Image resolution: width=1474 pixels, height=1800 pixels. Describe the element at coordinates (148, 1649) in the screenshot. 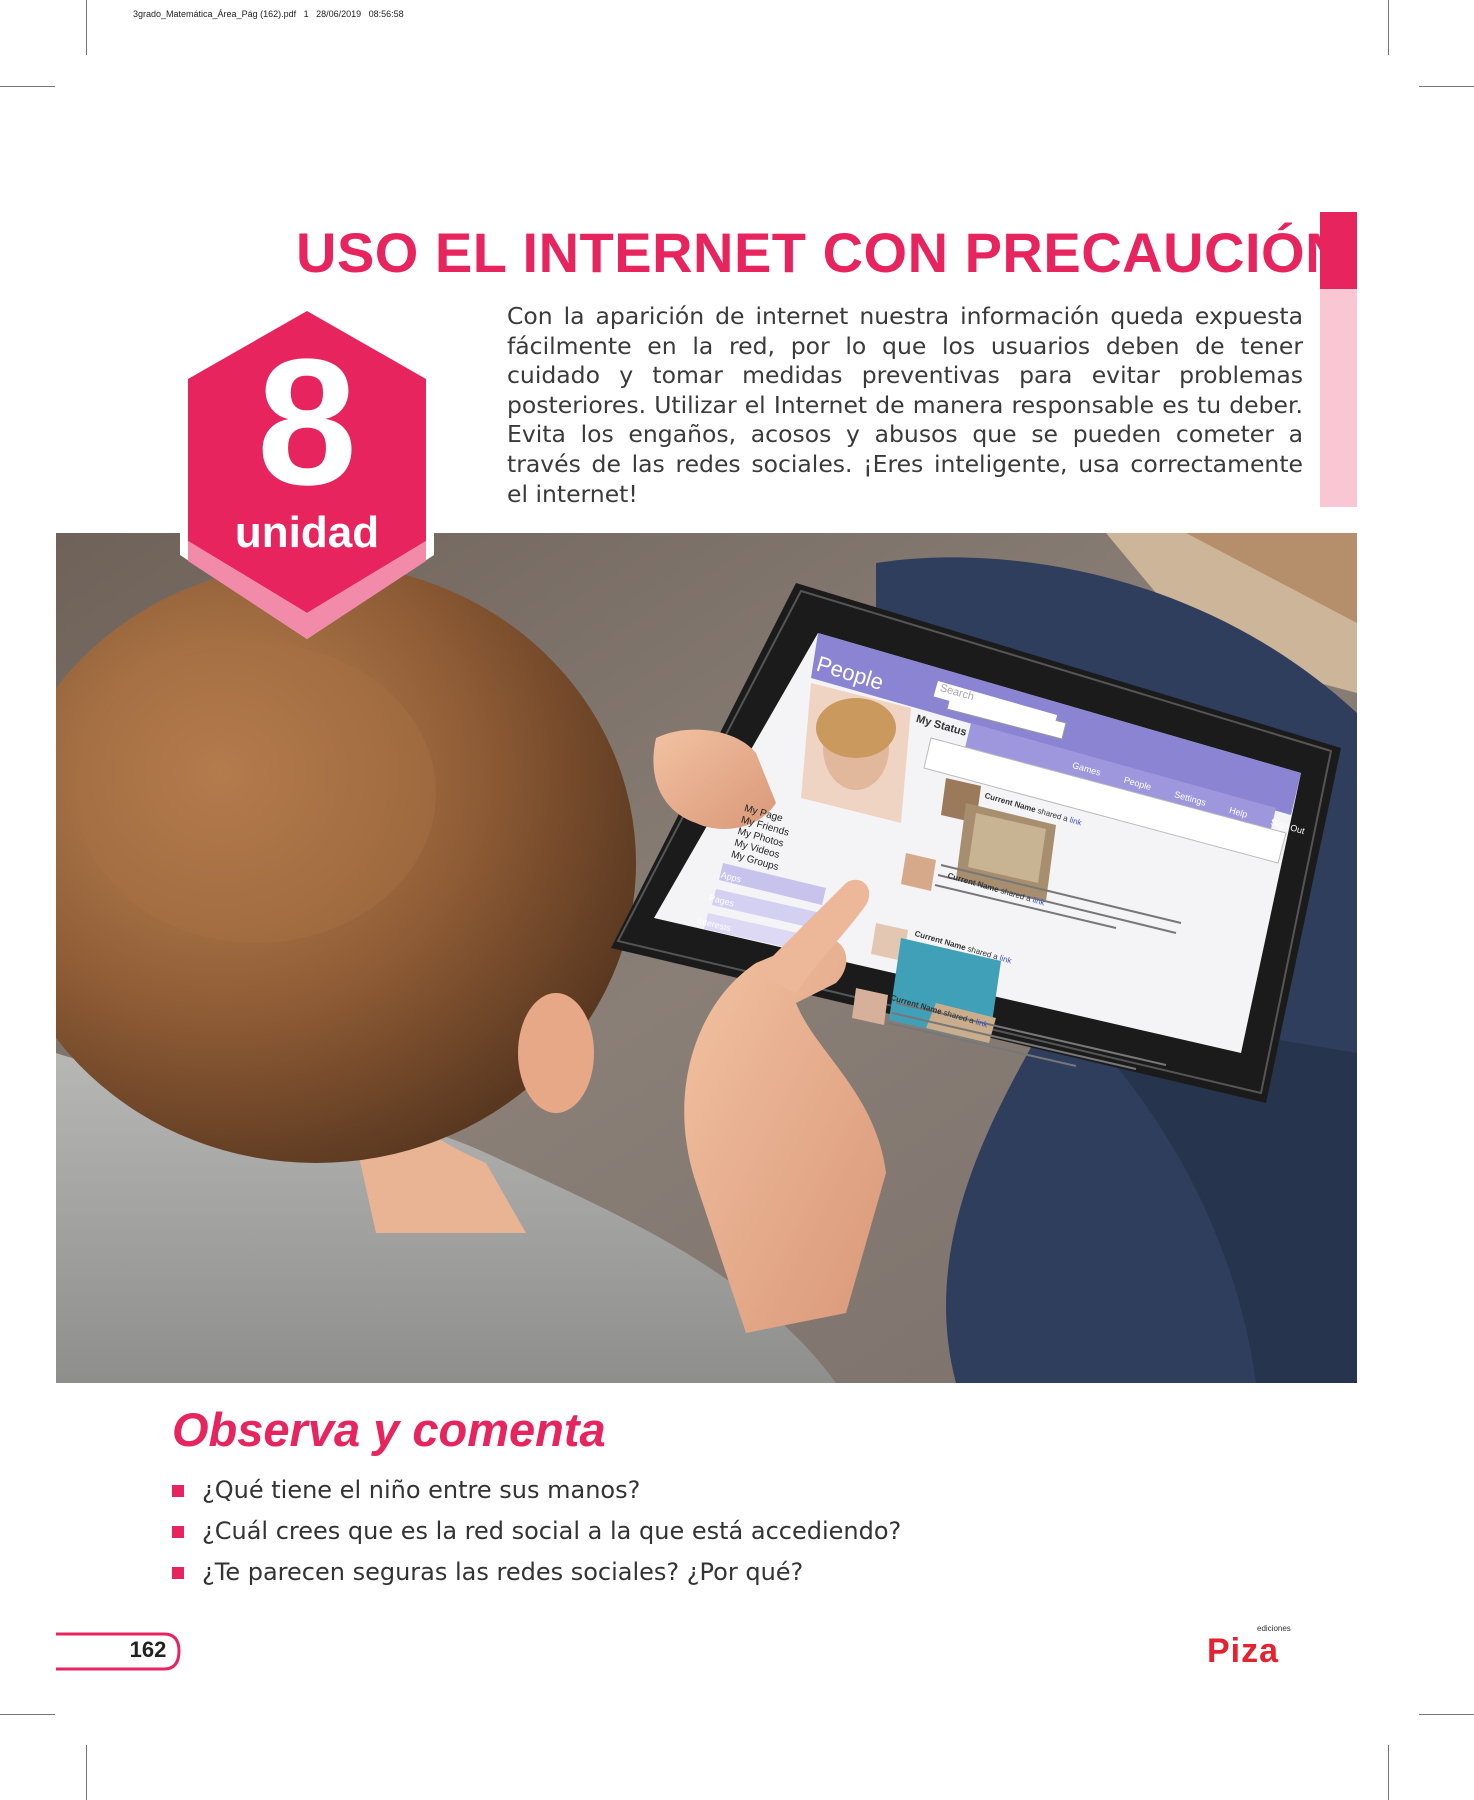

I see `page-number: 162` at that location.